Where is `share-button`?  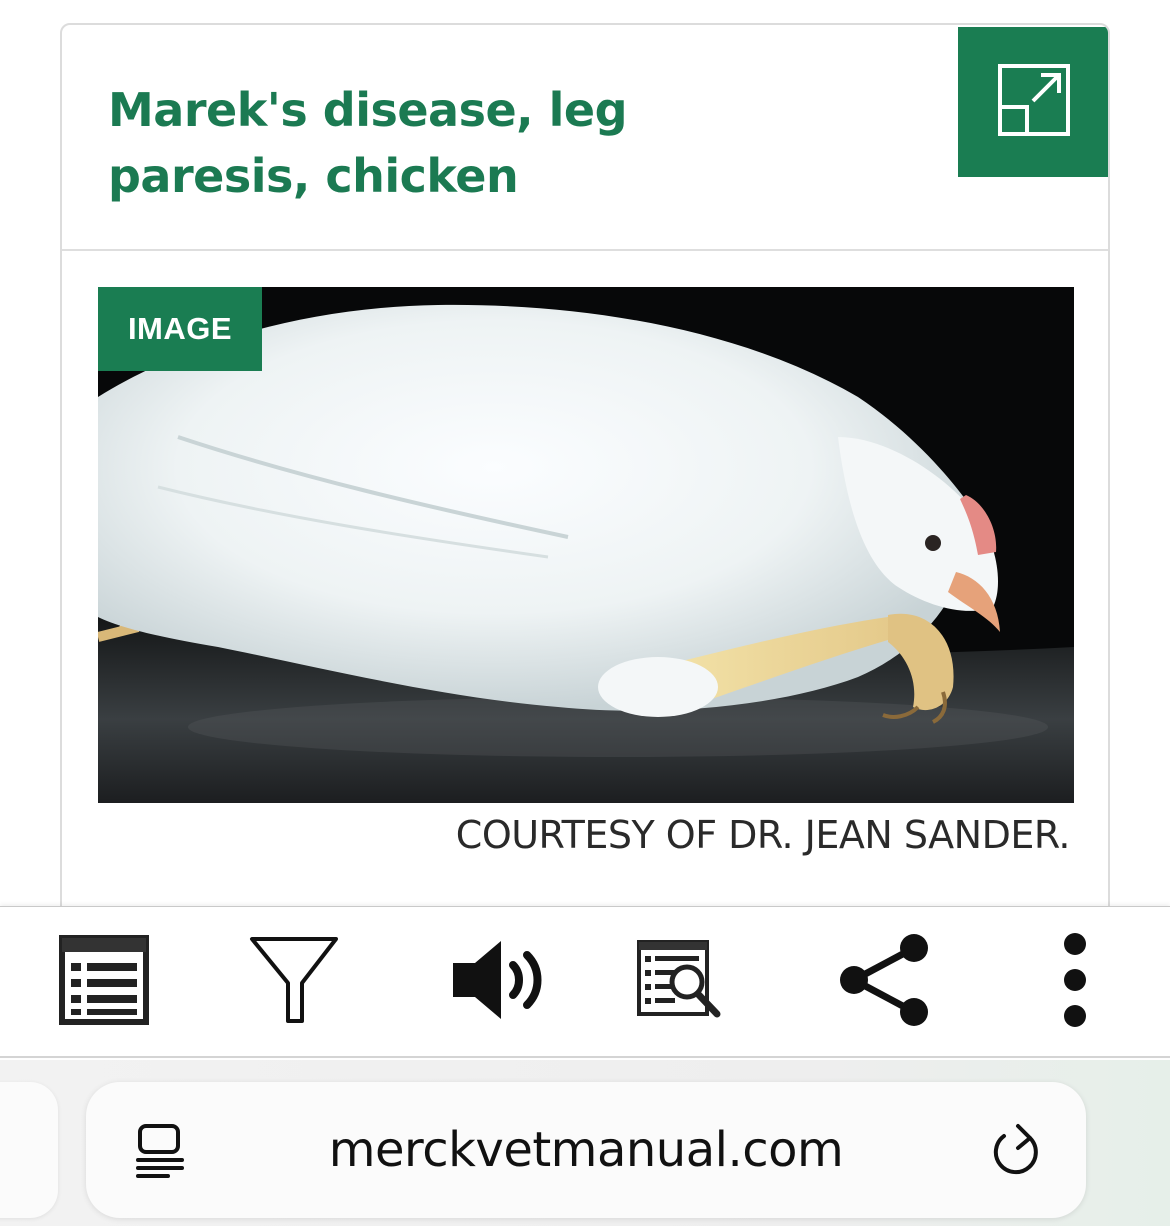
share-button is located at coordinates (884, 982).